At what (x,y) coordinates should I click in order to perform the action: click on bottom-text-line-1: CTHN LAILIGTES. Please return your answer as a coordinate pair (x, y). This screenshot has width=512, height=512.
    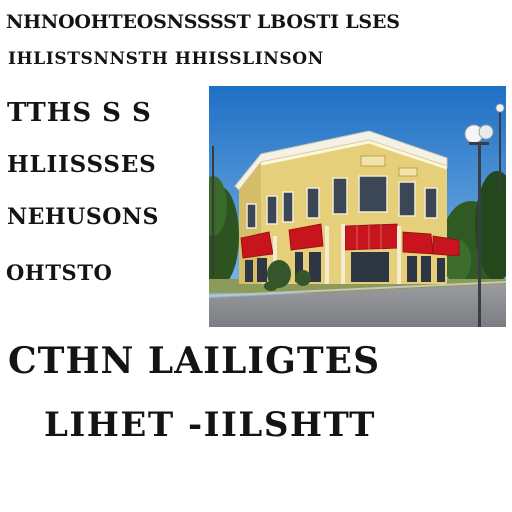
    Looking at the image, I should click on (194, 361).